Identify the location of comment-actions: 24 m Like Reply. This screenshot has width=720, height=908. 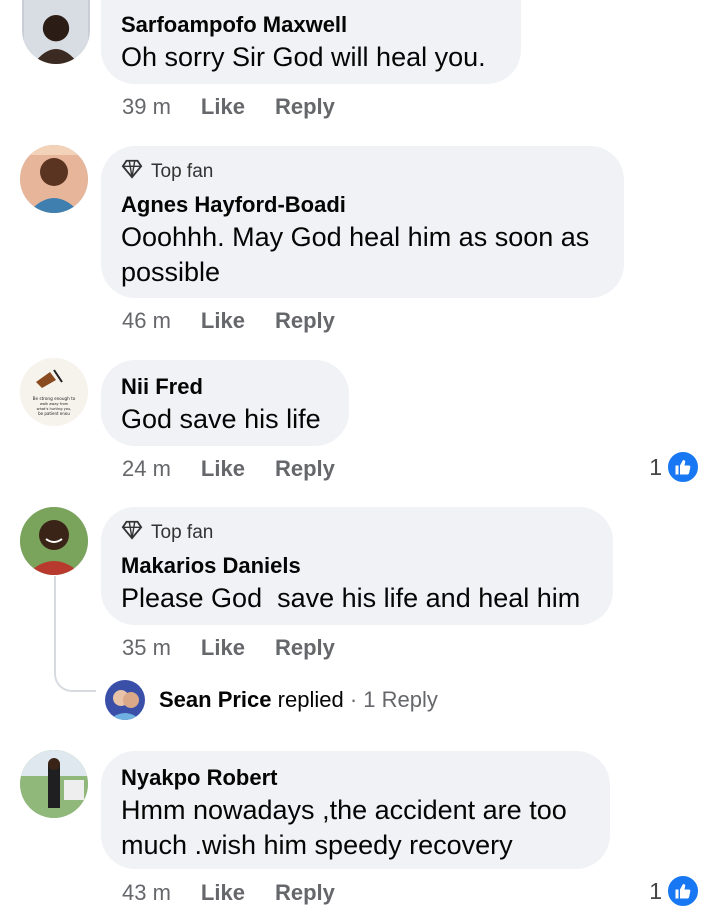
(228, 469).